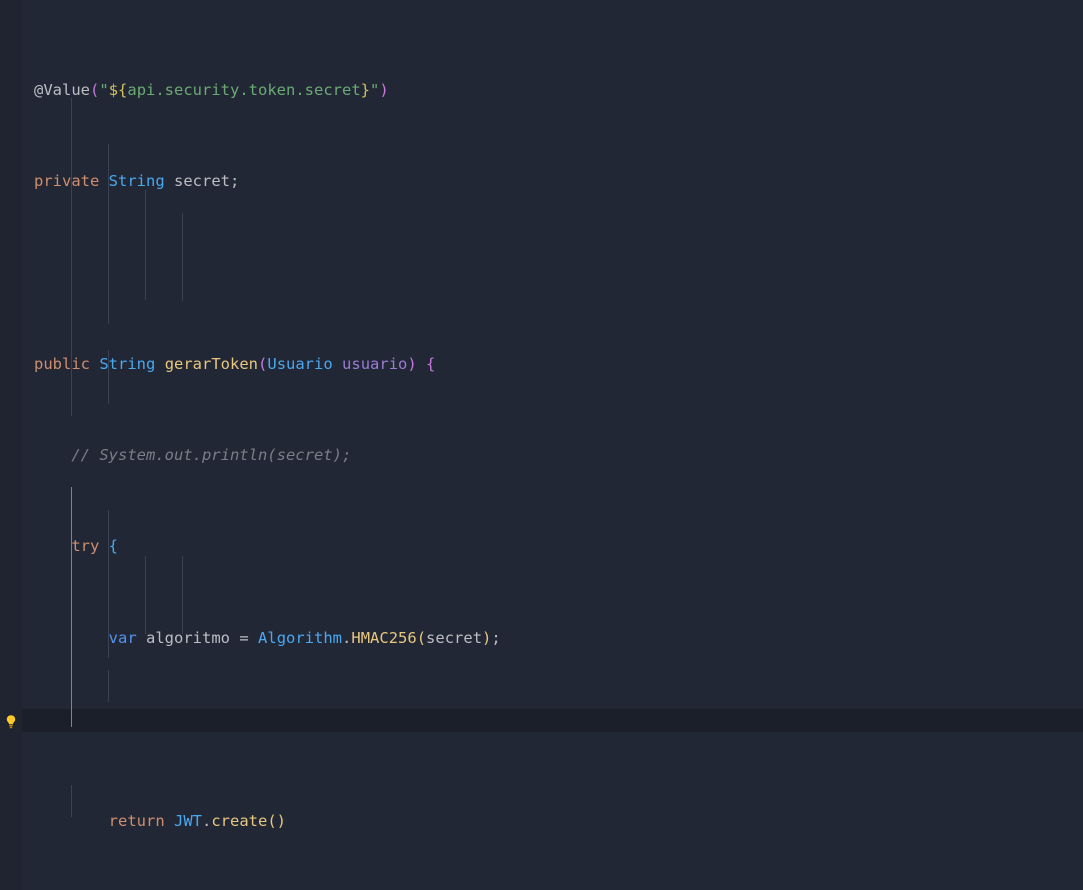 This screenshot has height=890, width=1083. What do you see at coordinates (558, 821) in the screenshot?
I see `code-line: return JWT.create()` at bounding box center [558, 821].